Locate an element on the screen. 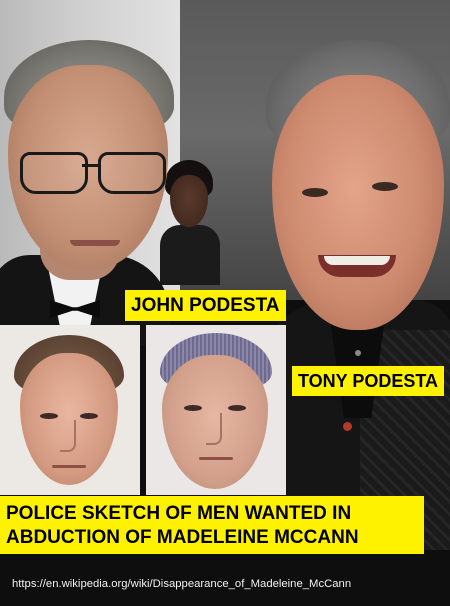 The width and height of the screenshot is (450, 606). glasses-lens-left is located at coordinates (54, 173).